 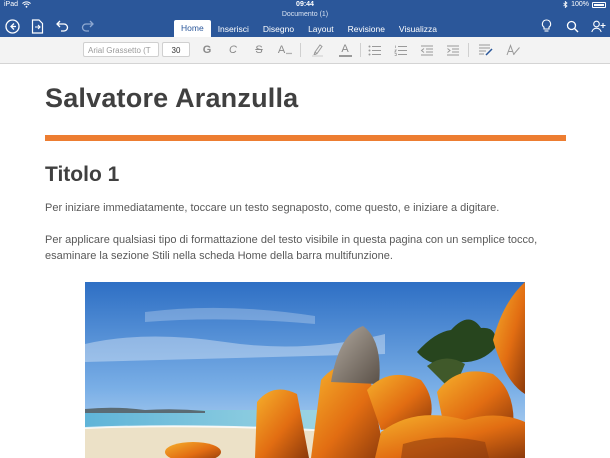 What do you see at coordinates (37, 26) in the screenshot?
I see `file-menu-icon` at bounding box center [37, 26].